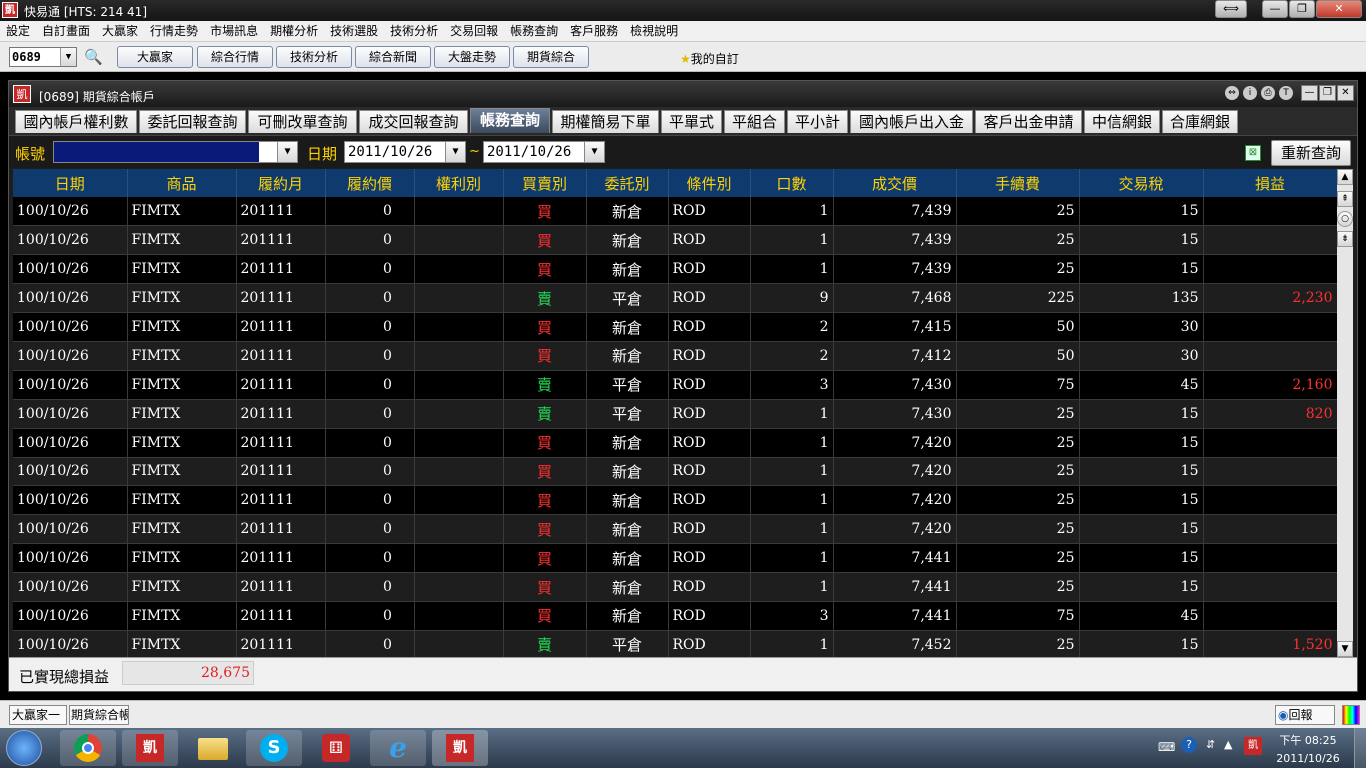 This screenshot has width=1366, height=768. What do you see at coordinates (474, 31) in the screenshot?
I see `menu-item-trade-reports: 交易回報` at bounding box center [474, 31].